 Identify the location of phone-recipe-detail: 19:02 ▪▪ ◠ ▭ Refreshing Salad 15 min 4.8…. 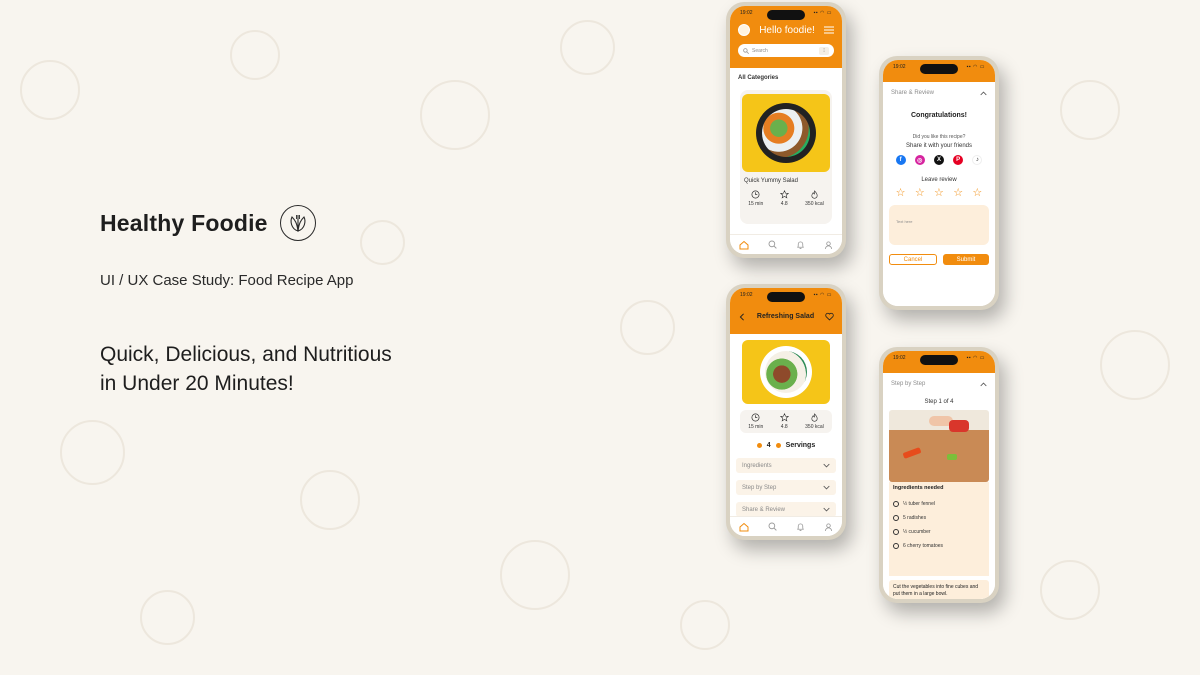
(786, 412).